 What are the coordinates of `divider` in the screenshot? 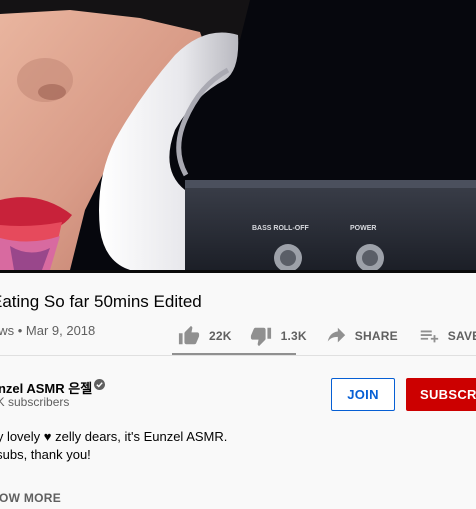 It's located at (238, 355).